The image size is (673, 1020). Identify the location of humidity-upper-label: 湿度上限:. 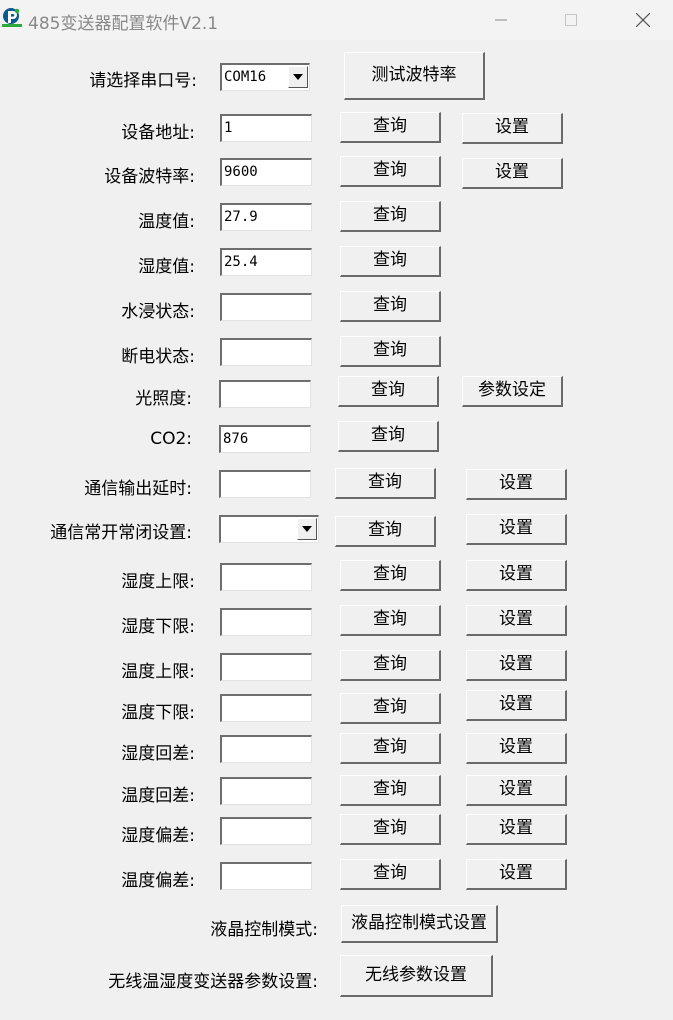
(158, 582).